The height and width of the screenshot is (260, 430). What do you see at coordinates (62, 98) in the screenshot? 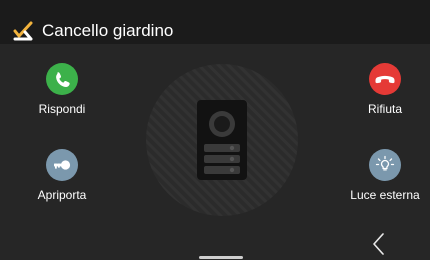
I see `answer-button: Rispondi` at bounding box center [62, 98].